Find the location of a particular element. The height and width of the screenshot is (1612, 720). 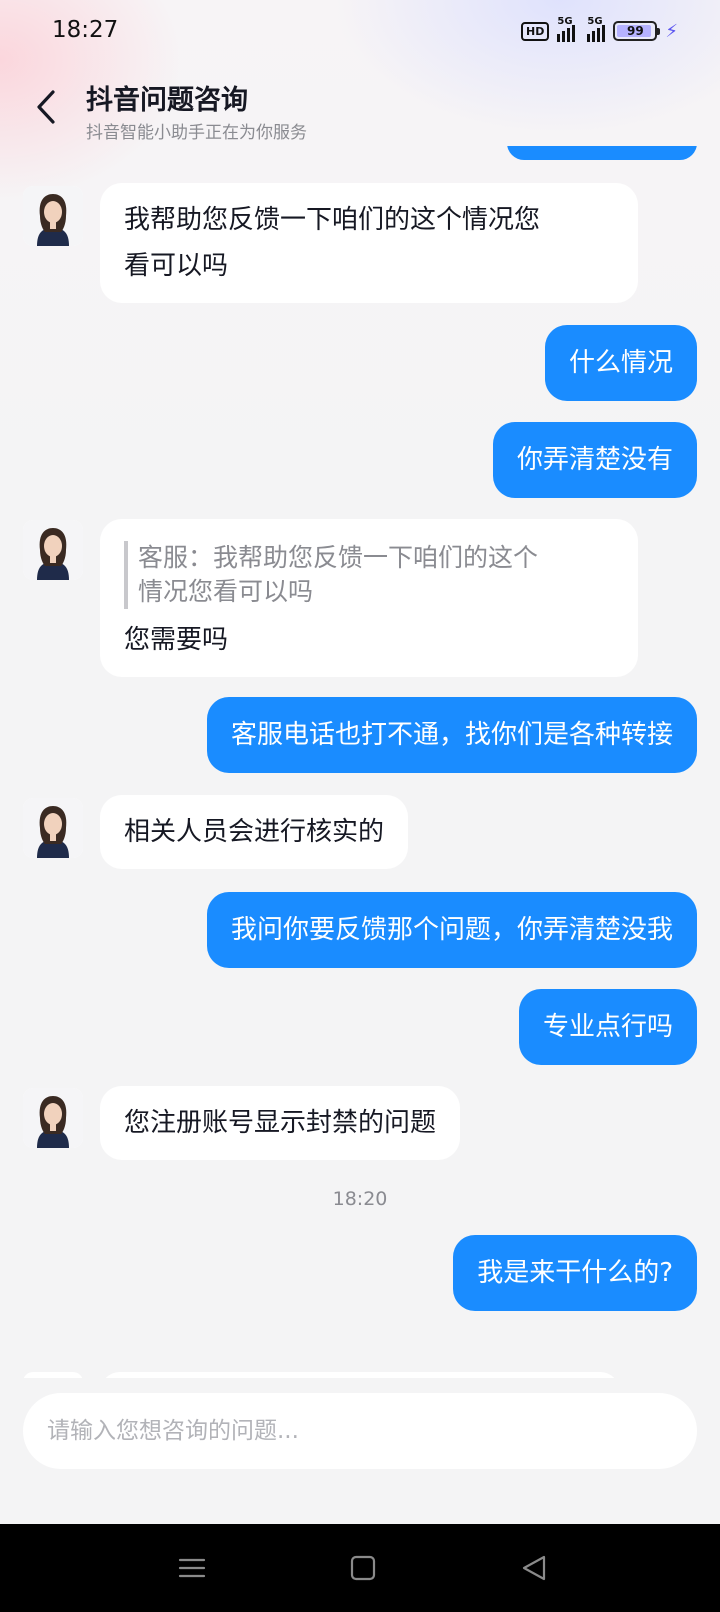

page-title: 抖音问题咨询 is located at coordinates (167, 100).